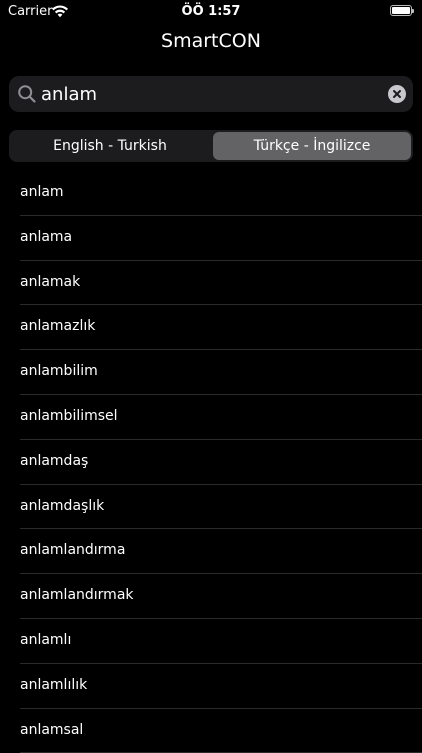  Describe the element at coordinates (221, 238) in the screenshot. I see `list-item: anlama` at that location.